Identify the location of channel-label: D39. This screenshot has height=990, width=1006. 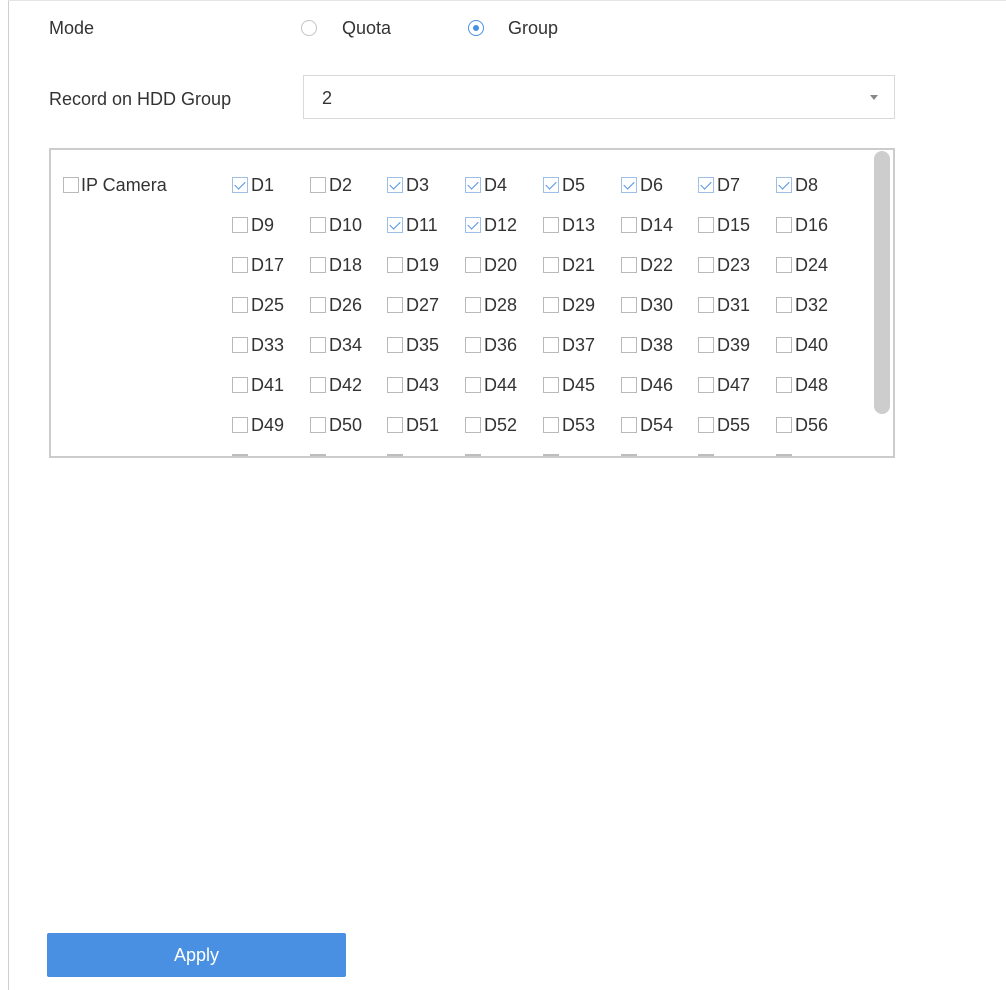
(733, 345).